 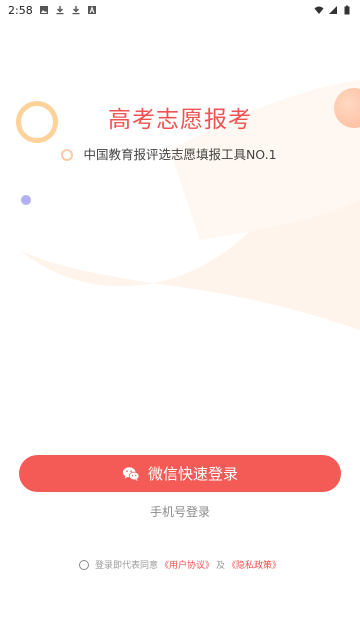 I want to click on app-title: 高考志愿报考, so click(x=180, y=120).